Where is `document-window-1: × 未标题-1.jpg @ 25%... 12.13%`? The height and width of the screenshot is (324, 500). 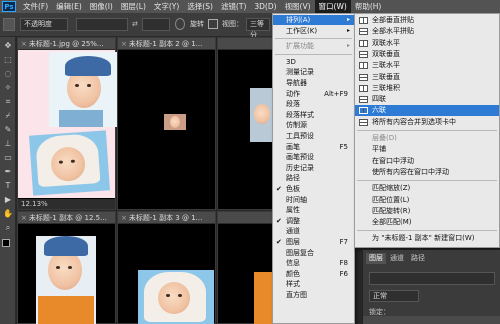
document-window-1: × 未标题-1.jpg @ 25%... 12.13% is located at coordinates (67, 123).